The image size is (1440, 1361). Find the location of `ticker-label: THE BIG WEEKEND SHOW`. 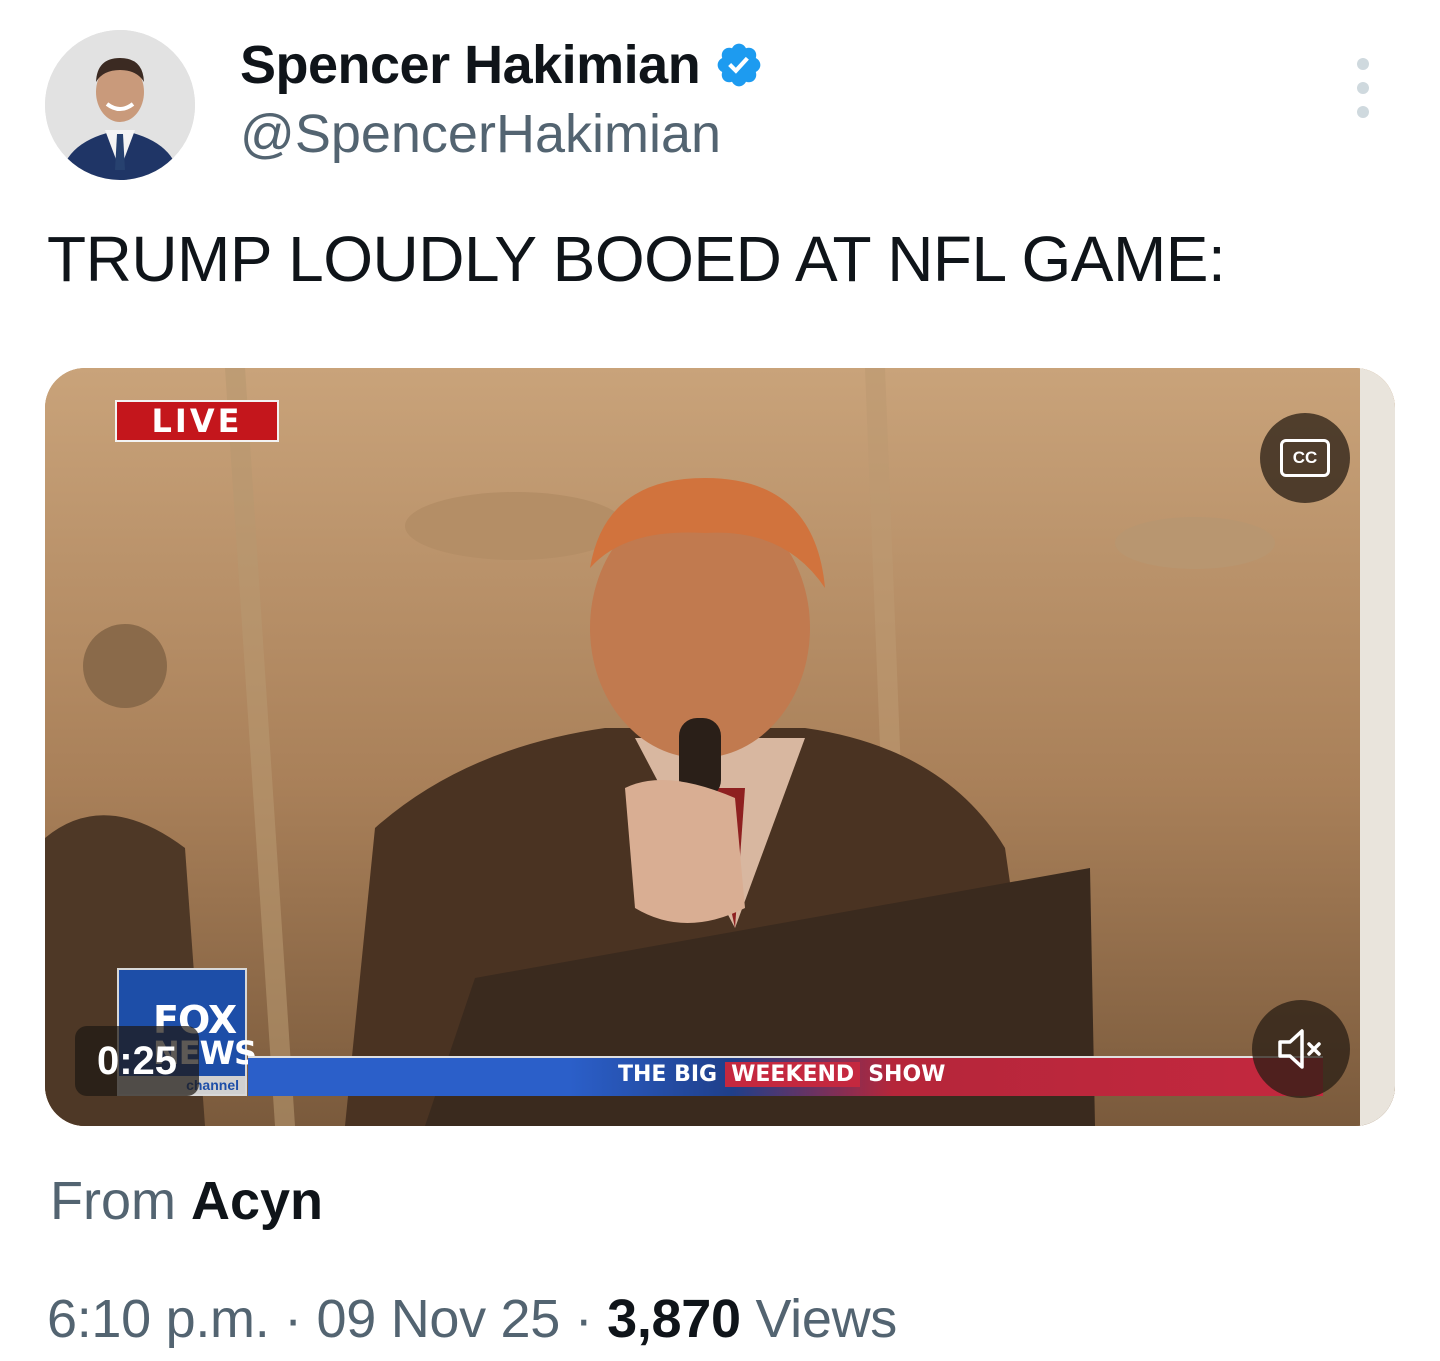

ticker-label: THE BIG WEEKEND SHOW is located at coordinates (781, 1074).